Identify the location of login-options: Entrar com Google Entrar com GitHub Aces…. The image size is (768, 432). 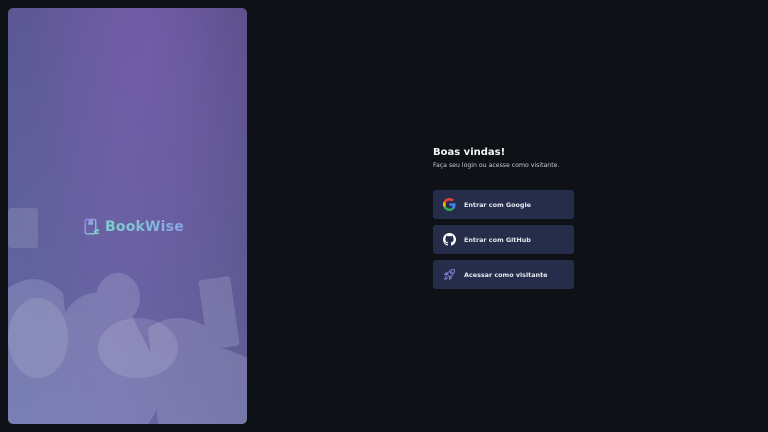
(503, 239).